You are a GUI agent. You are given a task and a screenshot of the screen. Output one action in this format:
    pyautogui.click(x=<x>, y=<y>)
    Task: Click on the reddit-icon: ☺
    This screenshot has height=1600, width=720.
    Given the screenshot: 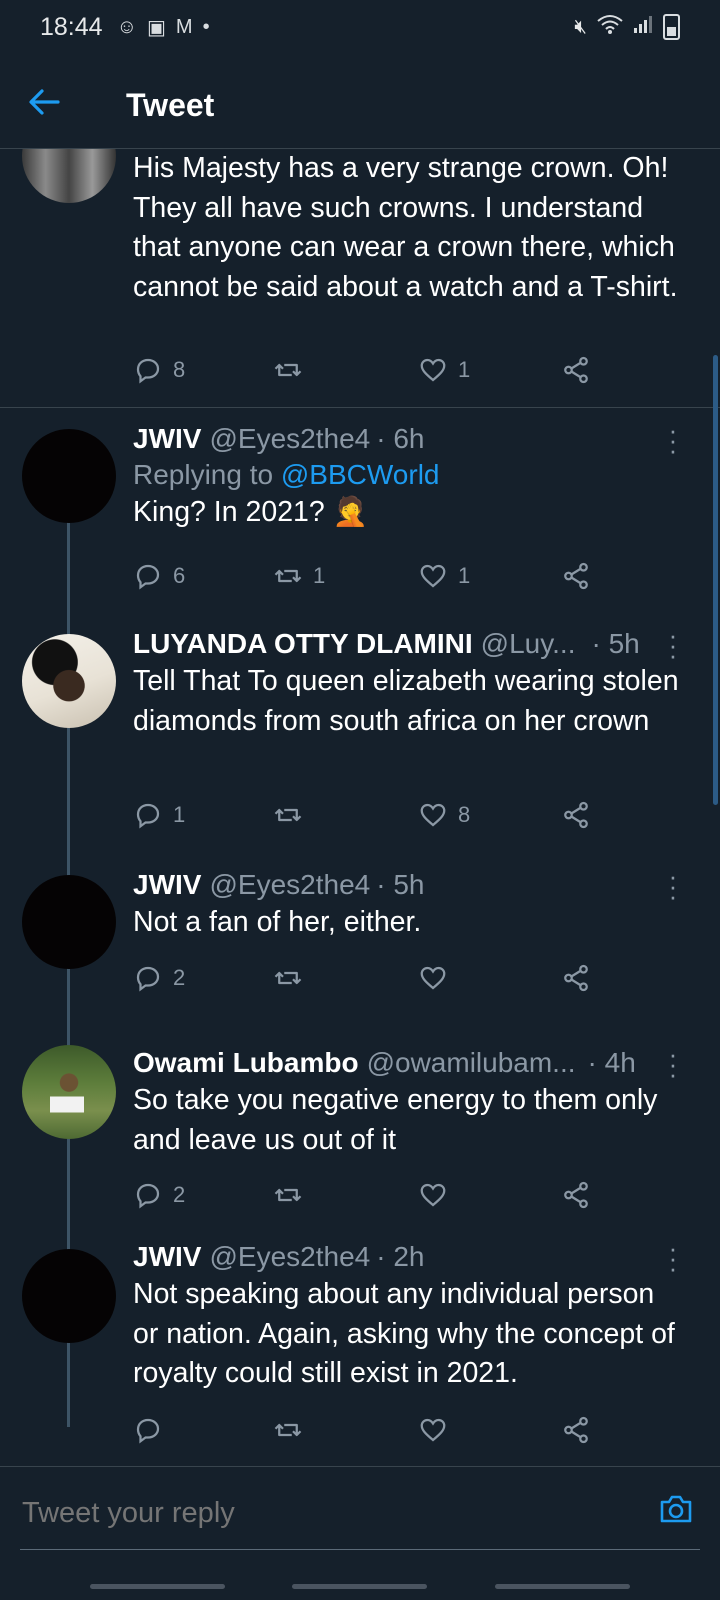 What is the action you would take?
    pyautogui.click(x=126, y=26)
    